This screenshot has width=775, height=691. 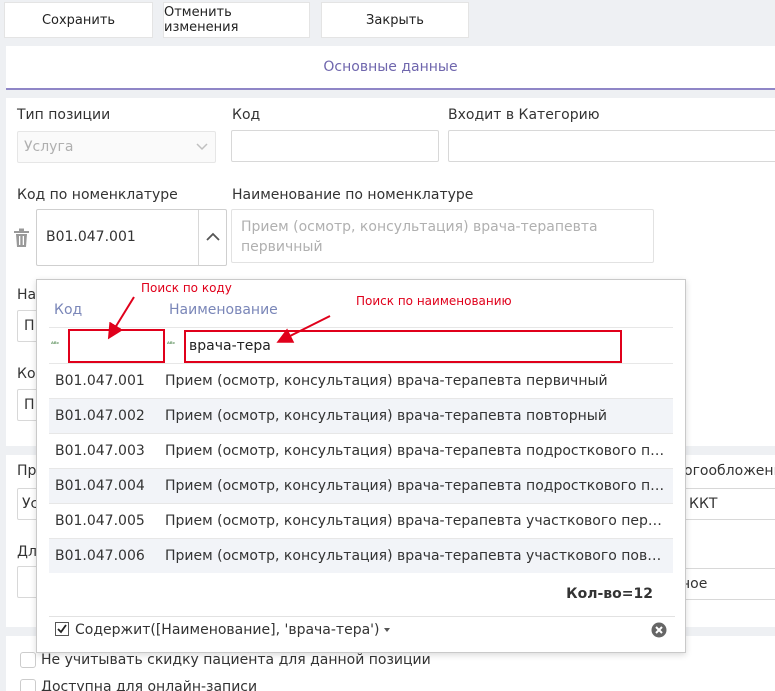 I want to click on nom-name-label: Наименование по номенклатуре, so click(x=353, y=195).